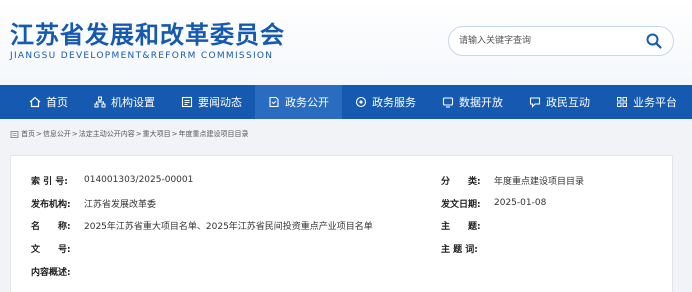  I want to click on subject-row: 主 题:, so click(467, 225).